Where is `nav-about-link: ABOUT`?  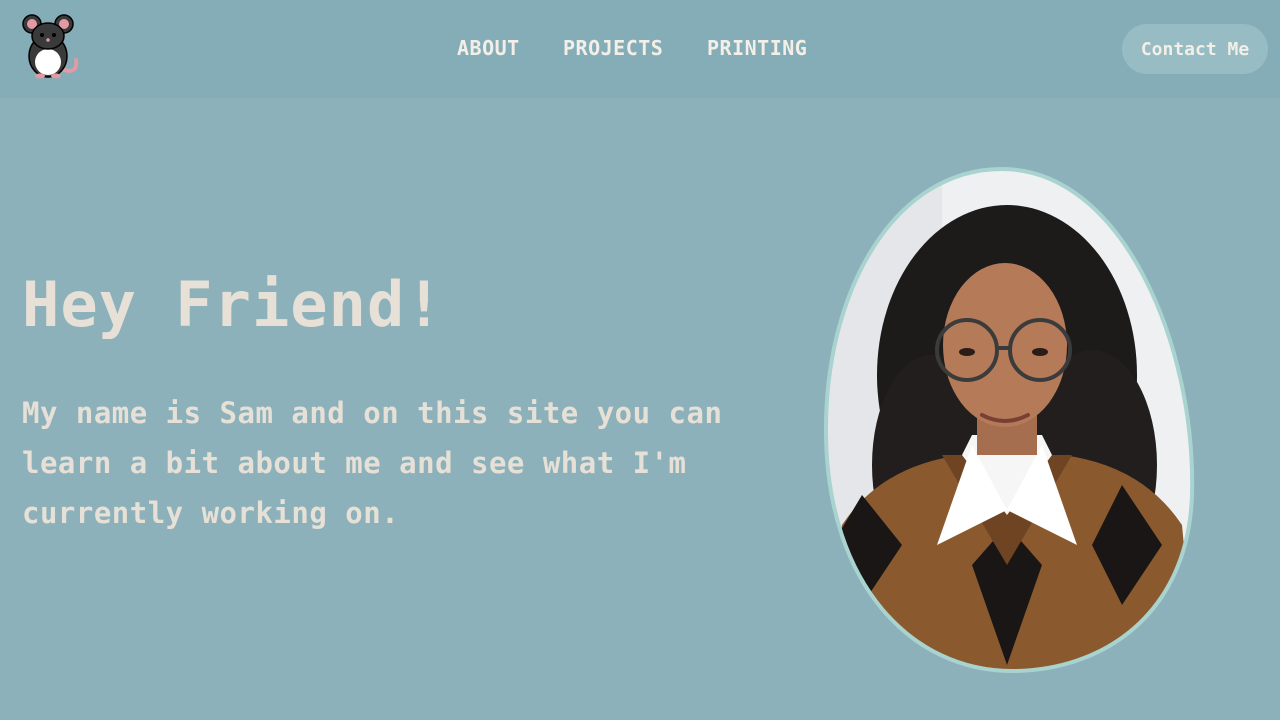 nav-about-link: ABOUT is located at coordinates (488, 48).